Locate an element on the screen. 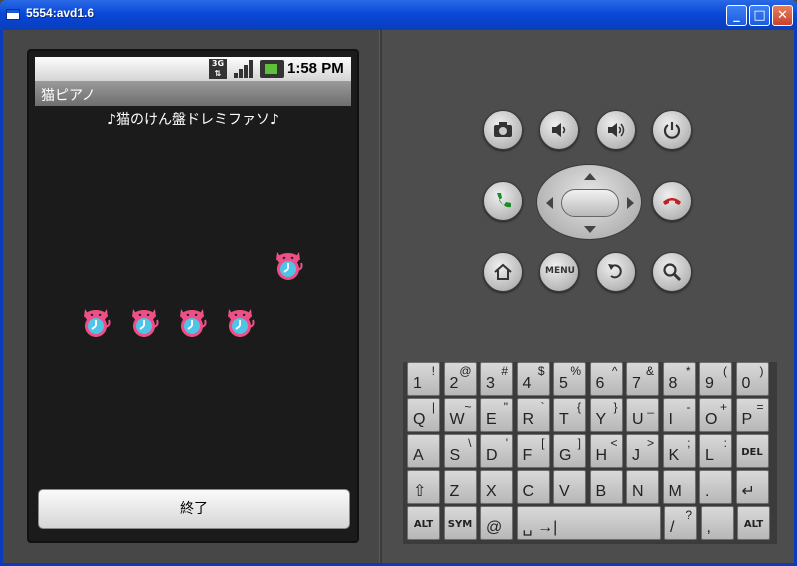 The width and height of the screenshot is (797, 566). home-button is located at coordinates (503, 272).